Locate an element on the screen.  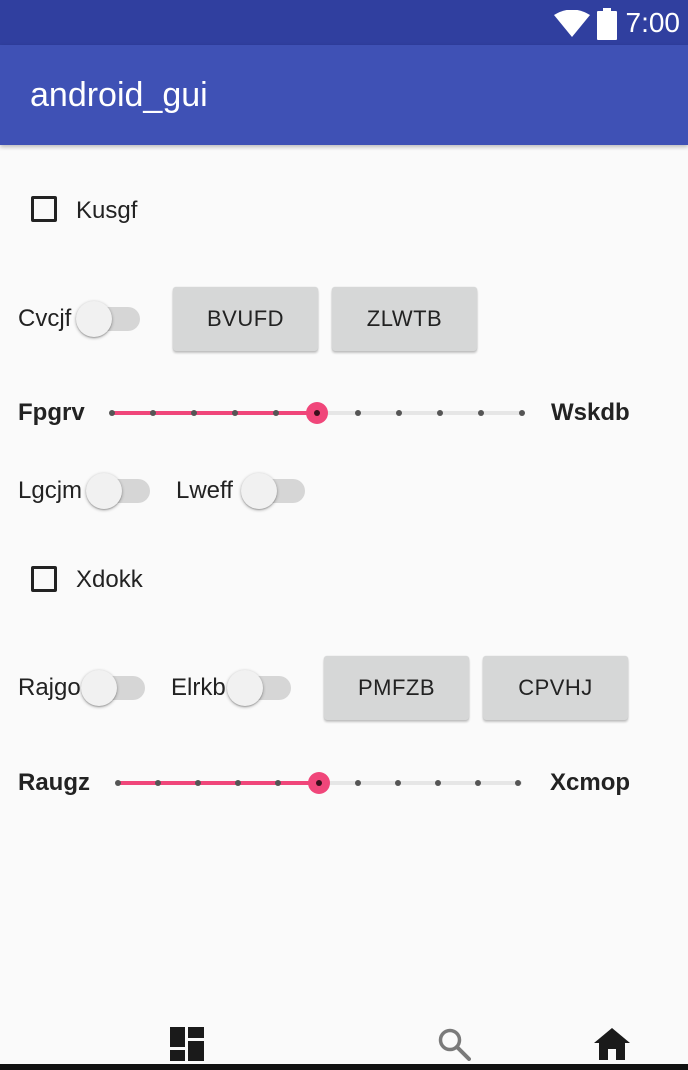
switch-lgcjm is located at coordinates (119, 492).